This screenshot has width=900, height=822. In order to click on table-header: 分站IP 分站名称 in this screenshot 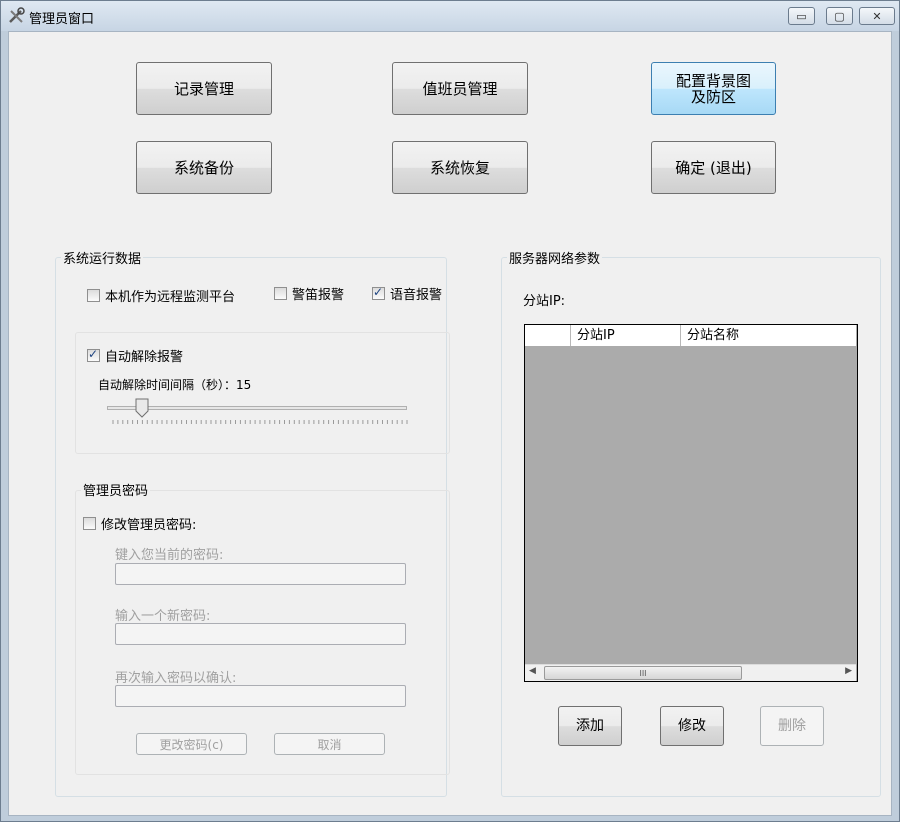, I will do `click(690, 335)`.